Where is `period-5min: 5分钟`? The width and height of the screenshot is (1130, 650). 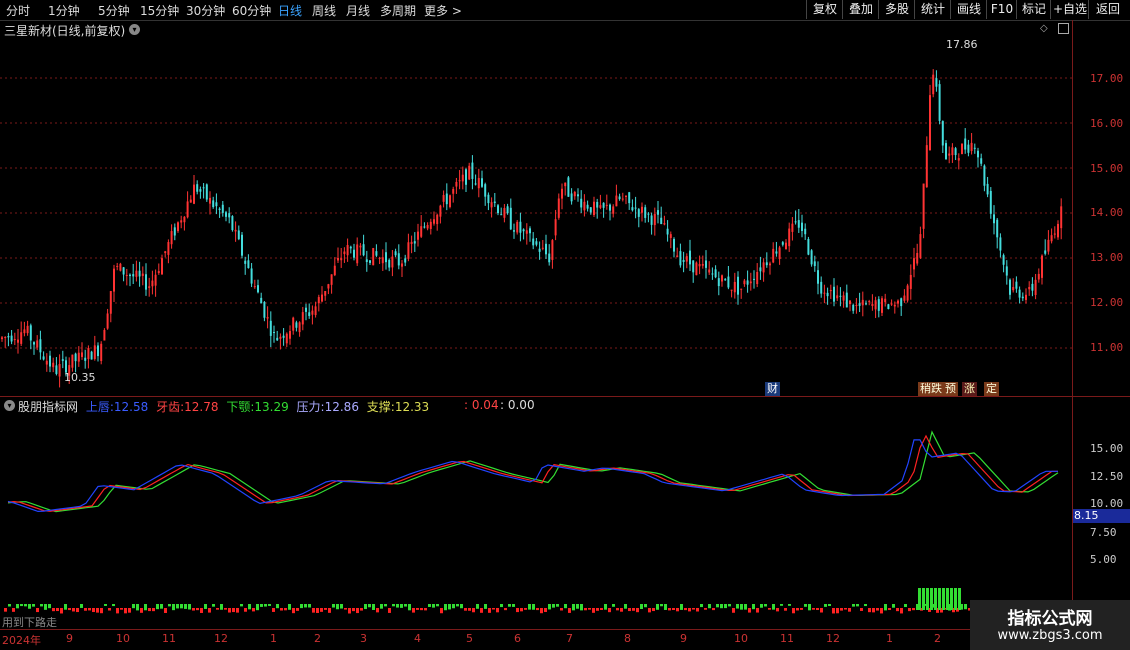 period-5min: 5分钟 is located at coordinates (114, 10).